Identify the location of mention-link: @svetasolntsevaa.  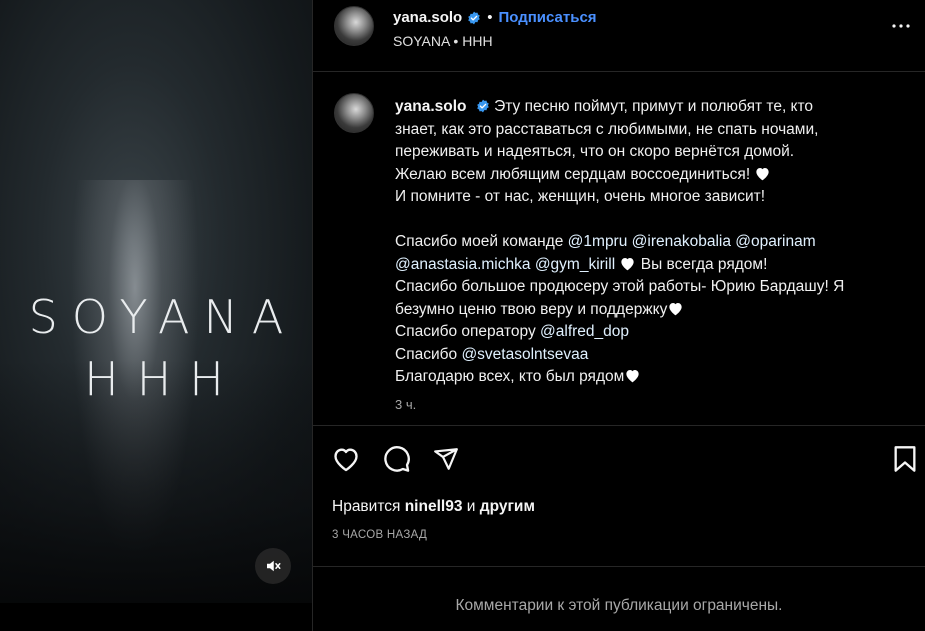
(524, 354).